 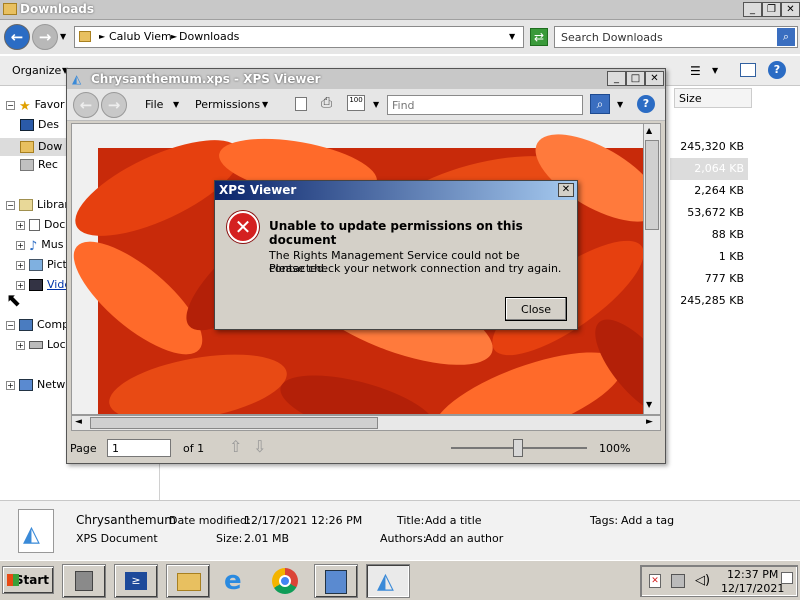 What do you see at coordinates (35, 106) in the screenshot?
I see `nav-item-favorites: − ★ Favor` at bounding box center [35, 106].